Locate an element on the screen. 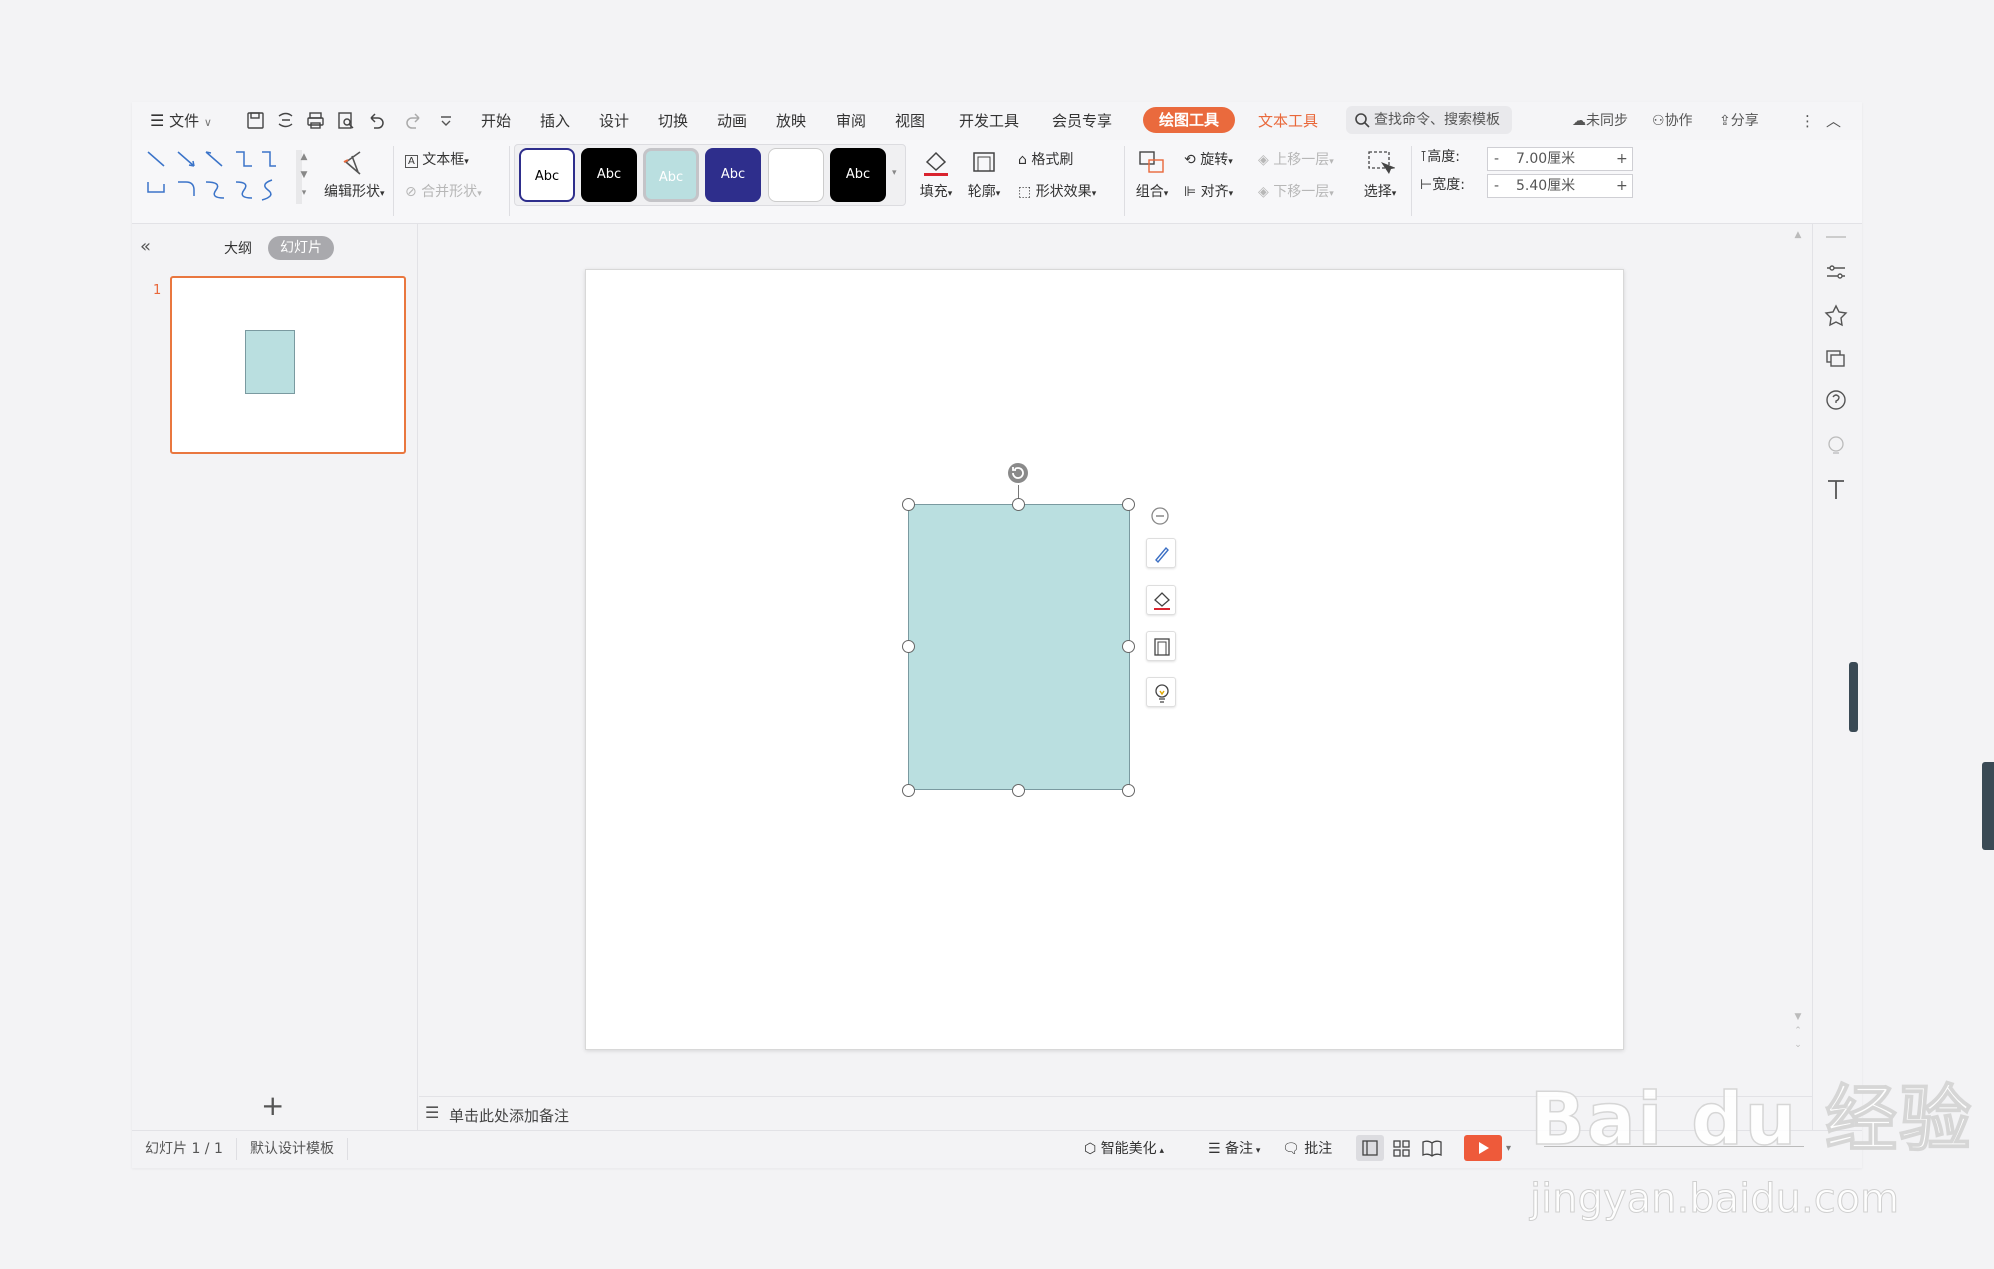  grid-view-icon is located at coordinates (1402, 1148).